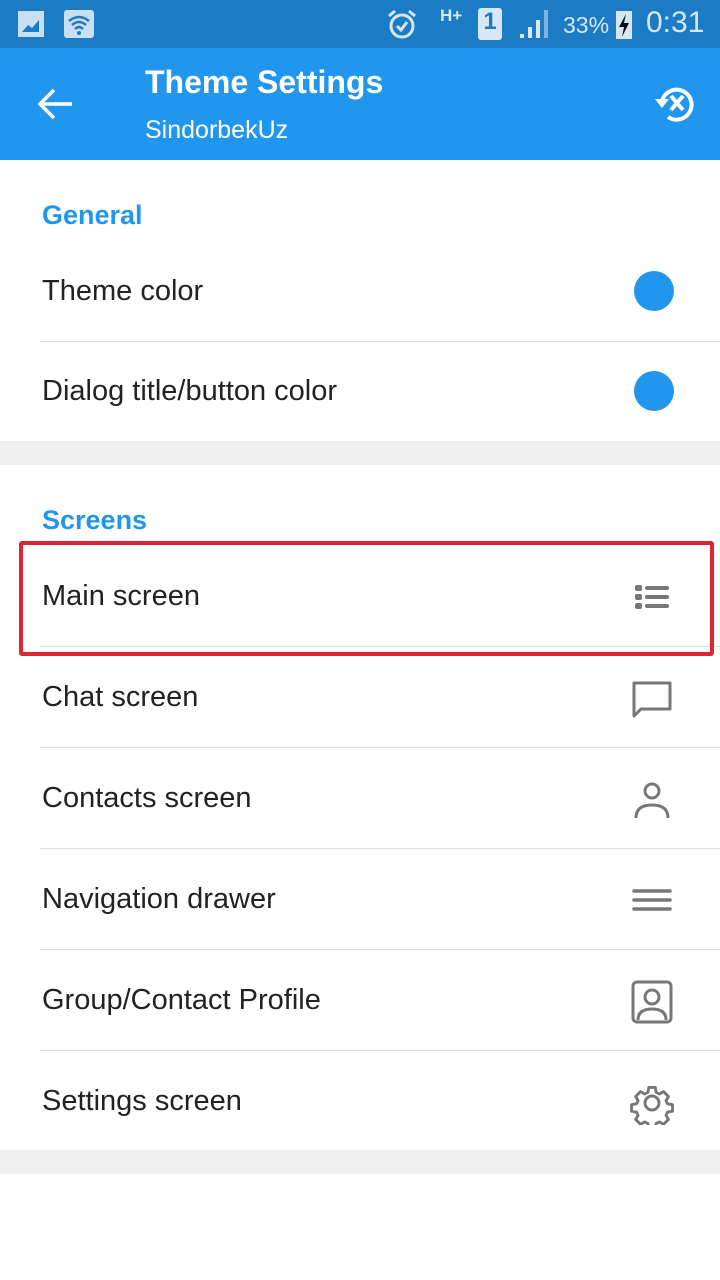 This screenshot has height=1280, width=720. What do you see at coordinates (120, 697) in the screenshot?
I see `item-label: Chat screen` at bounding box center [120, 697].